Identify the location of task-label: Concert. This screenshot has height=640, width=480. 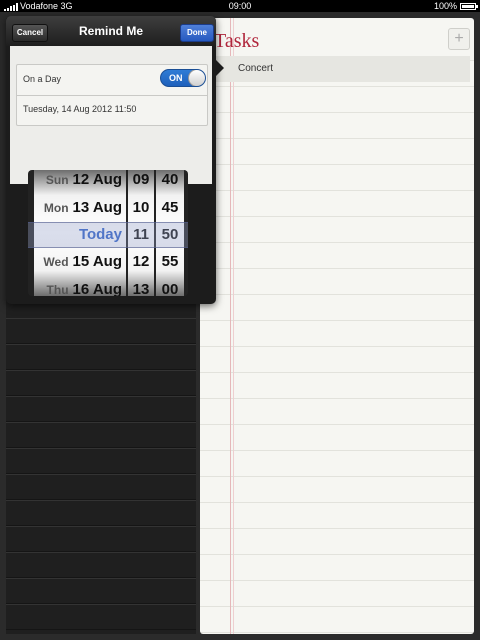
(256, 68).